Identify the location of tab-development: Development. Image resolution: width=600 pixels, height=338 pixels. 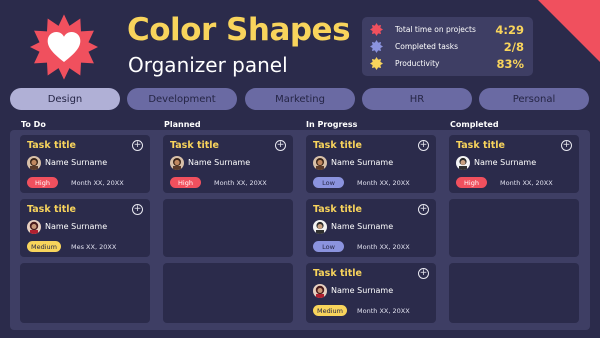
(182, 99).